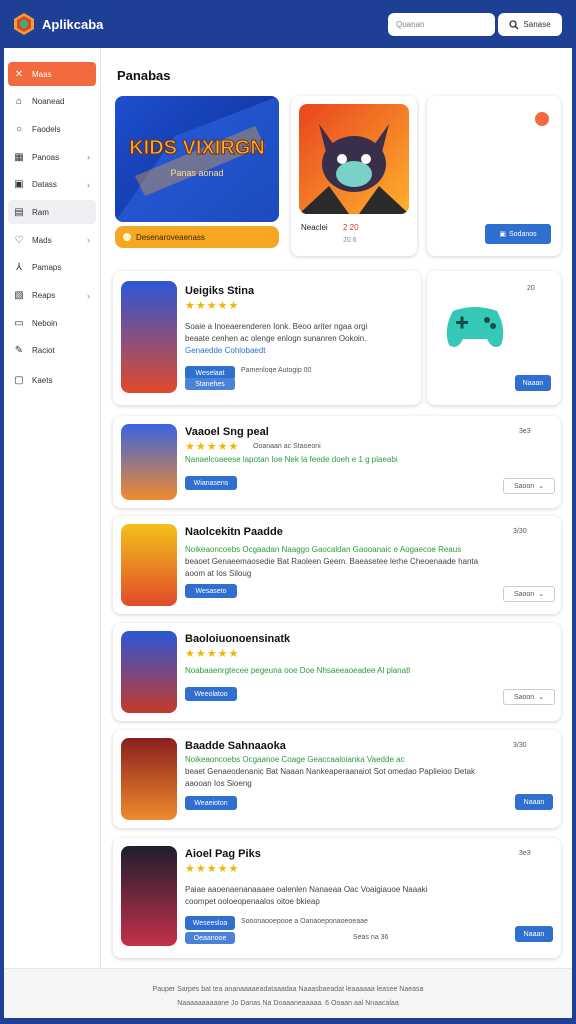 This screenshot has width=576, height=1024. Describe the element at coordinates (211, 591) in the screenshot. I see `play-button: Wesaseto` at that location.